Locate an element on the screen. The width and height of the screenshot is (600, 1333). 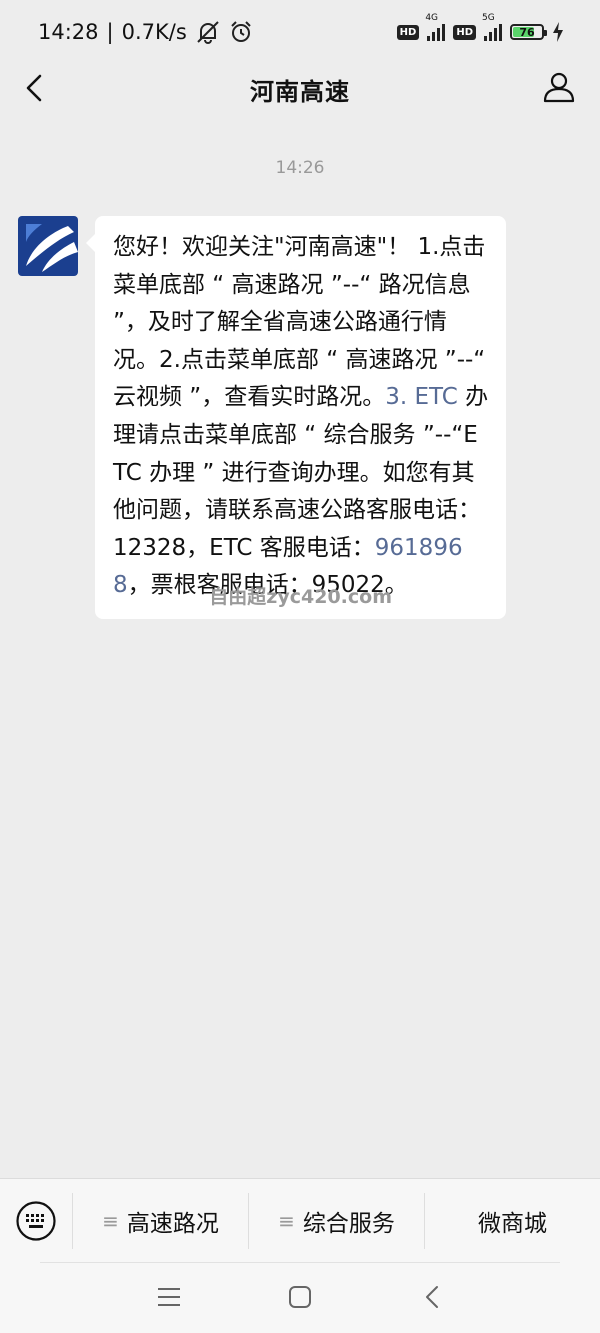
signal-icon: 4G is located at coordinates (435, 27).